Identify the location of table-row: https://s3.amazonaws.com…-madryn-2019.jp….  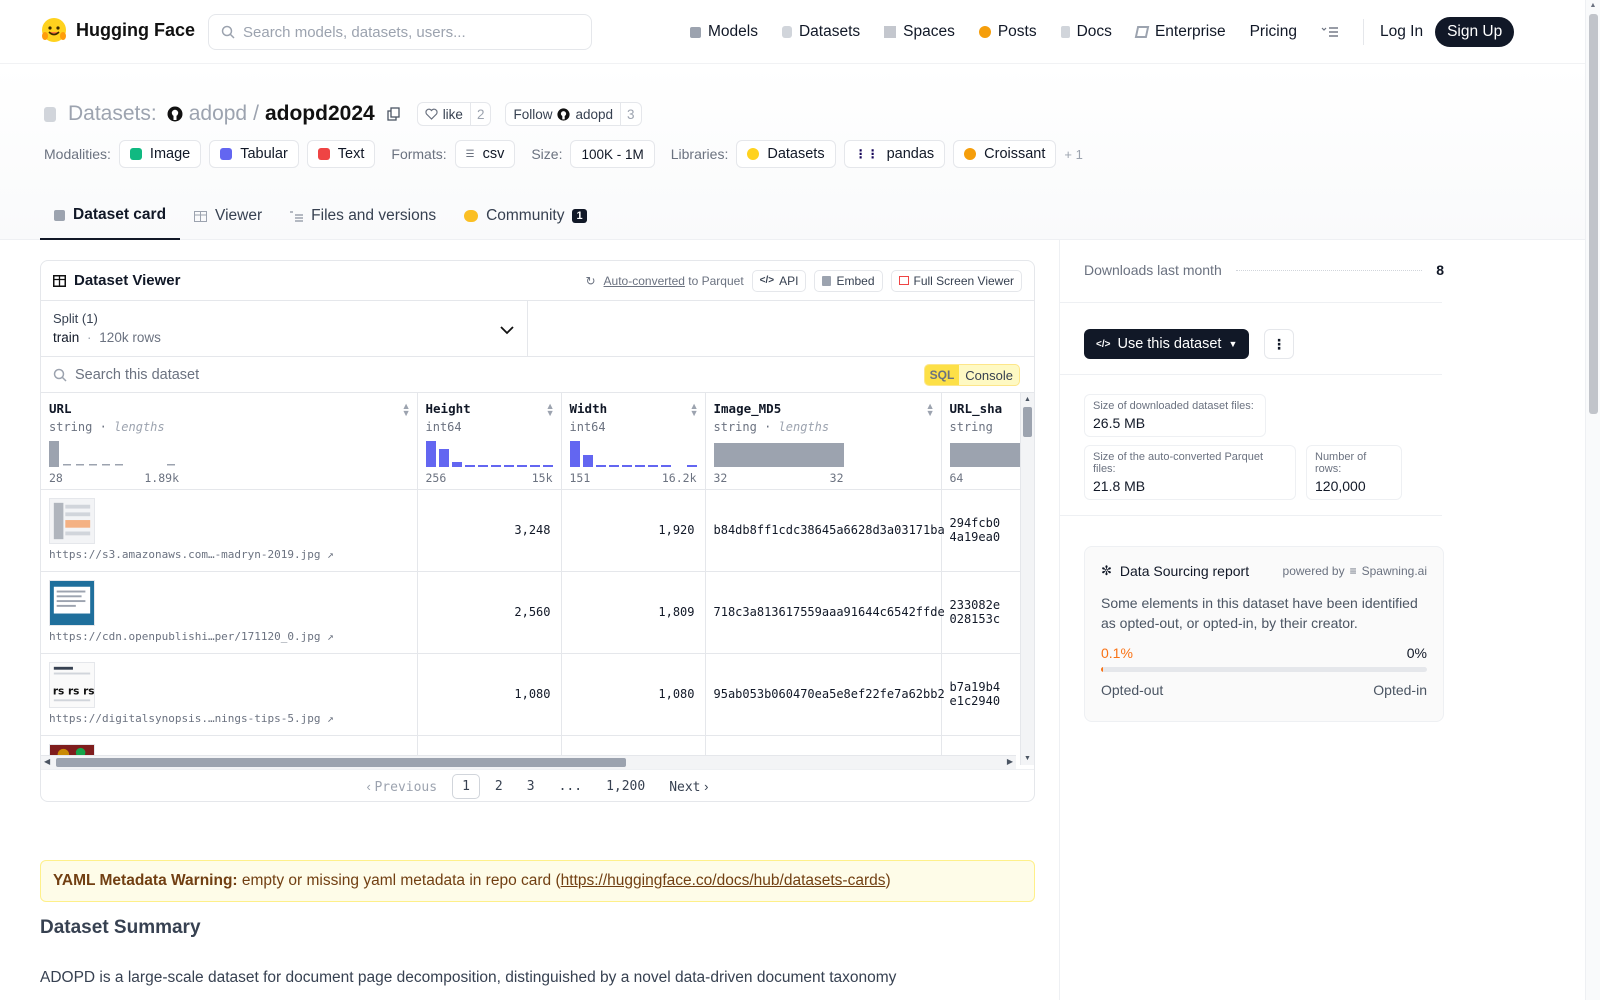
(537, 530).